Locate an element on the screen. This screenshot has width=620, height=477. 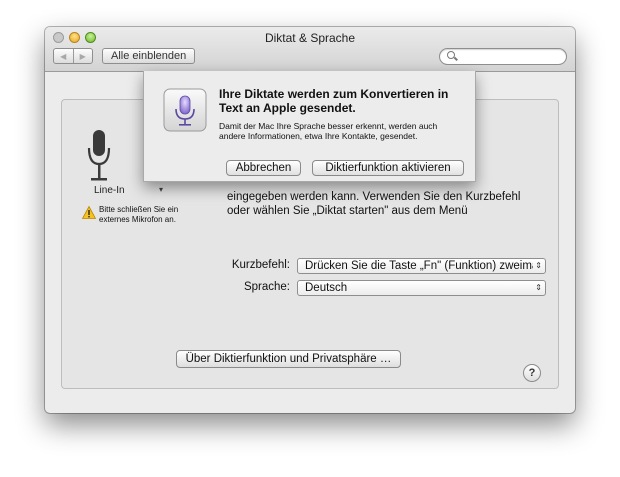
cancel-button: Abbrechen is located at coordinates (263, 168).